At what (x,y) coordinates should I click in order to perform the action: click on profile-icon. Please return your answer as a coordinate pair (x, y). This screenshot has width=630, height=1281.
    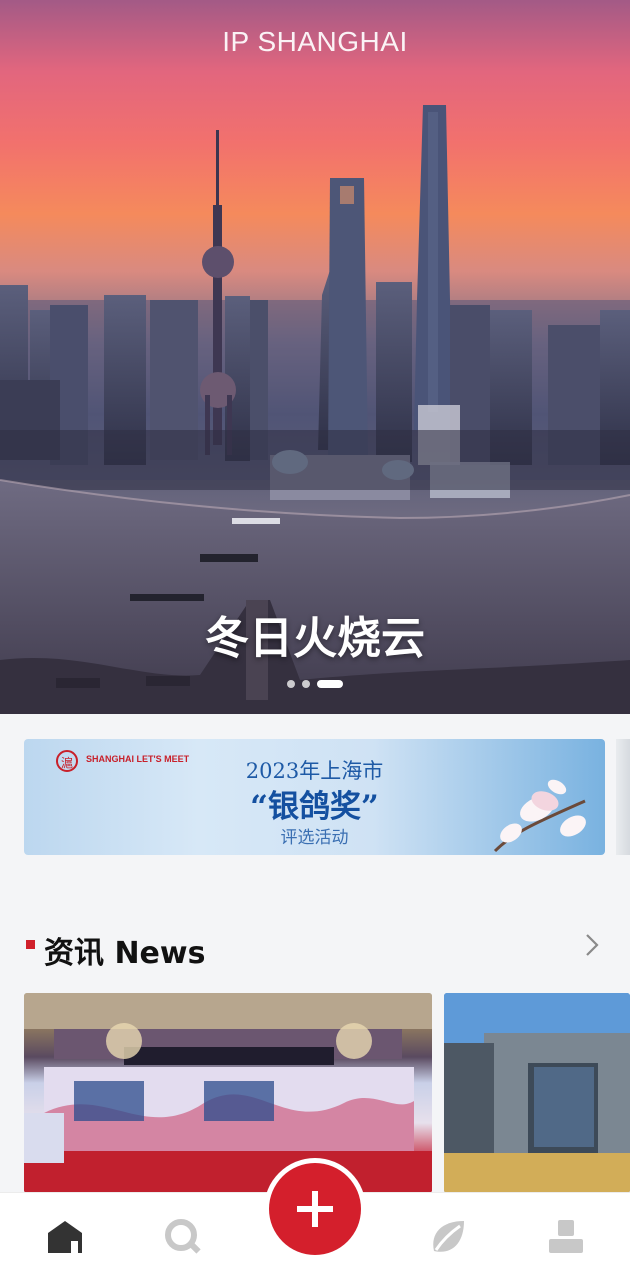
    Looking at the image, I should click on (566, 1237).